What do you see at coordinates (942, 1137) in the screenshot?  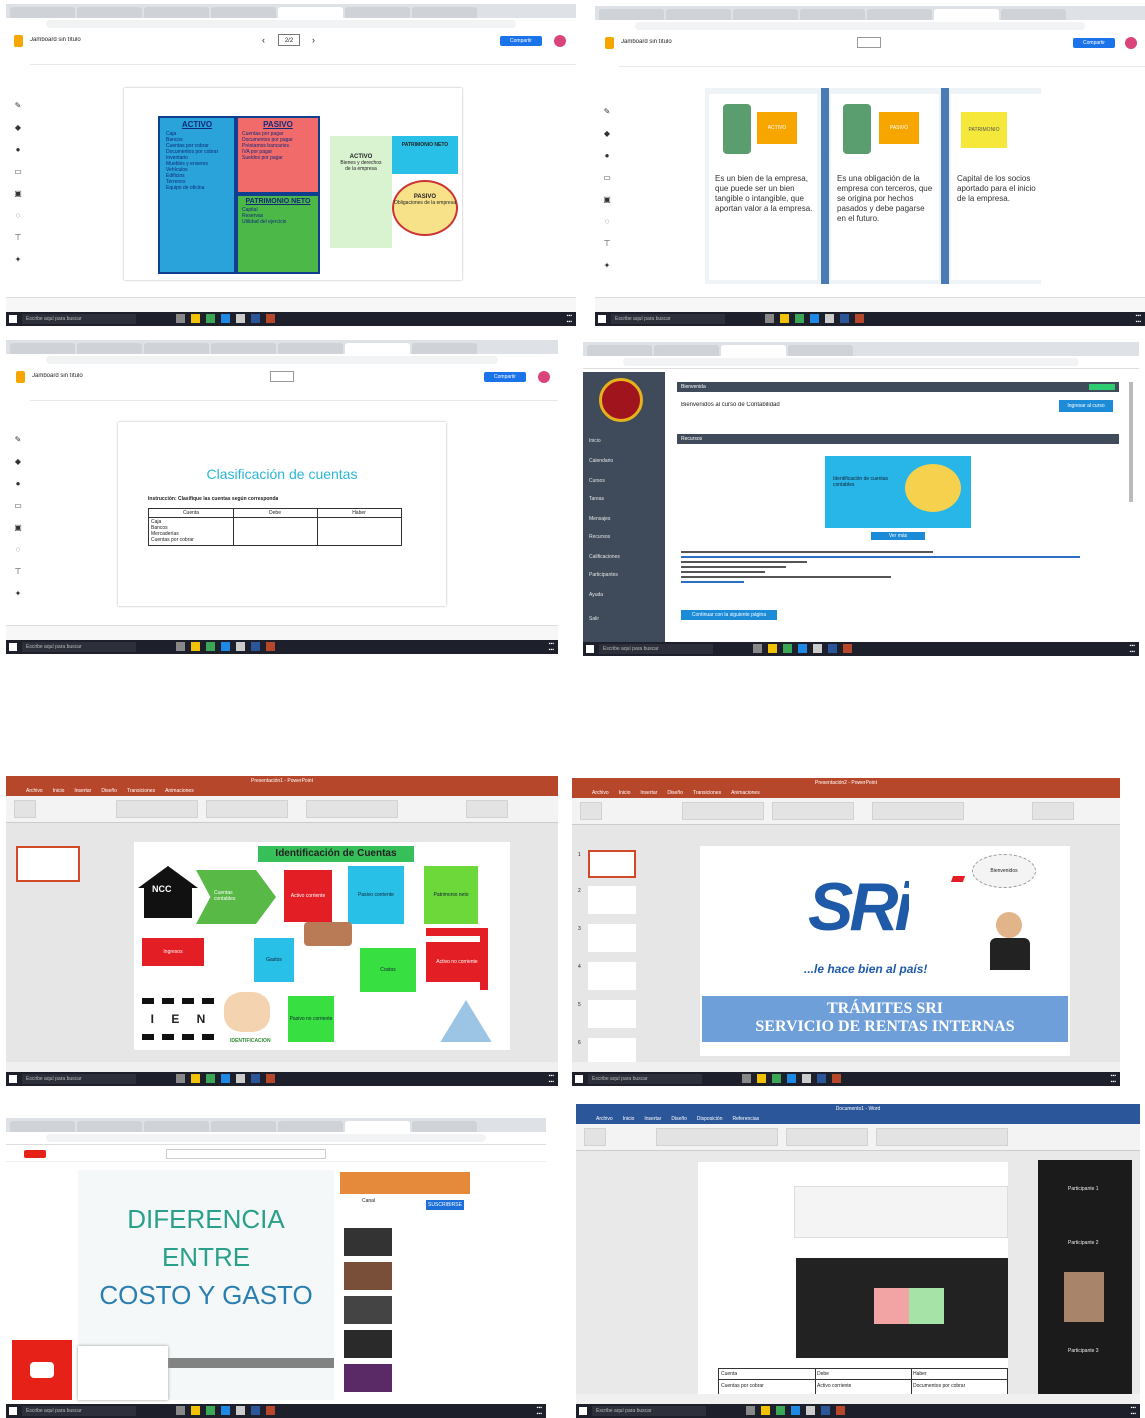 I see `styles-group` at bounding box center [942, 1137].